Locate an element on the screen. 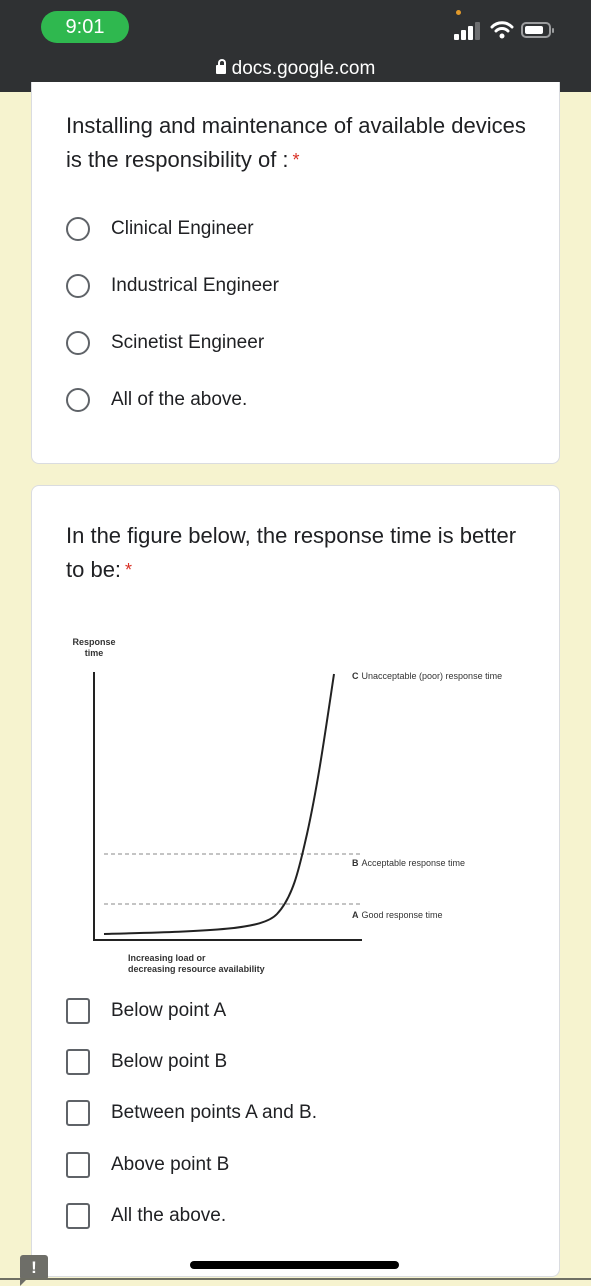  radio-option-clinical-engineer: Clinical Engineer is located at coordinates (160, 229).